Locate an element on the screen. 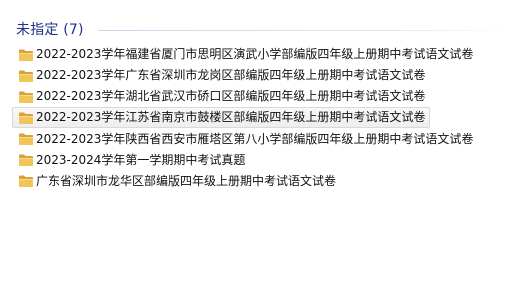 Image resolution: width=526 pixels, height=284 pixels. folder-name: 2022-2023学年江苏省南京市鼓楼区部编版四年级上册期中考试语文试卷 is located at coordinates (231, 117).